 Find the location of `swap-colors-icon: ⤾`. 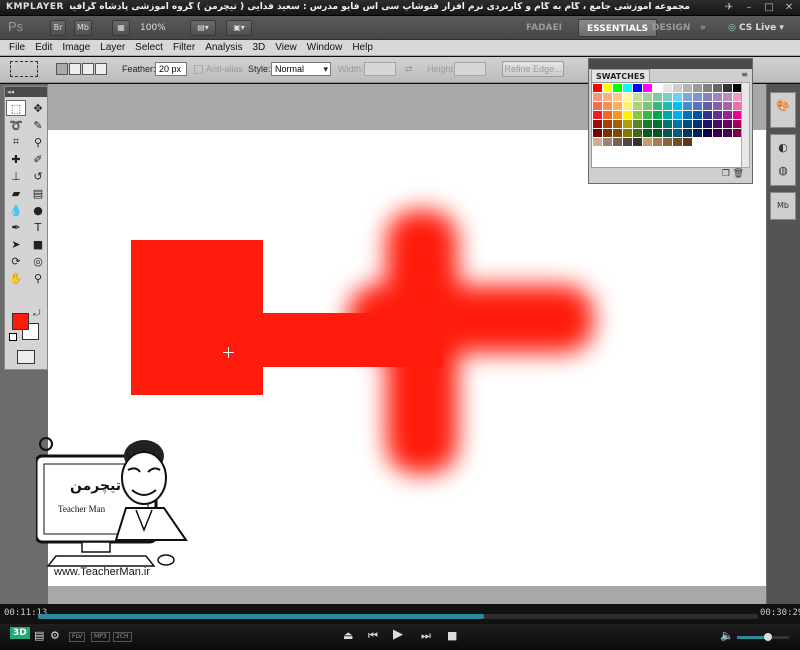

swap-colors-icon: ⤾ is located at coordinates (37, 314).